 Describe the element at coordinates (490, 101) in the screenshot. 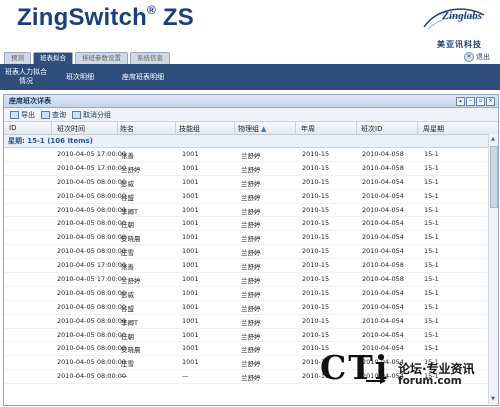

I see `close-panel-icon: ×` at that location.